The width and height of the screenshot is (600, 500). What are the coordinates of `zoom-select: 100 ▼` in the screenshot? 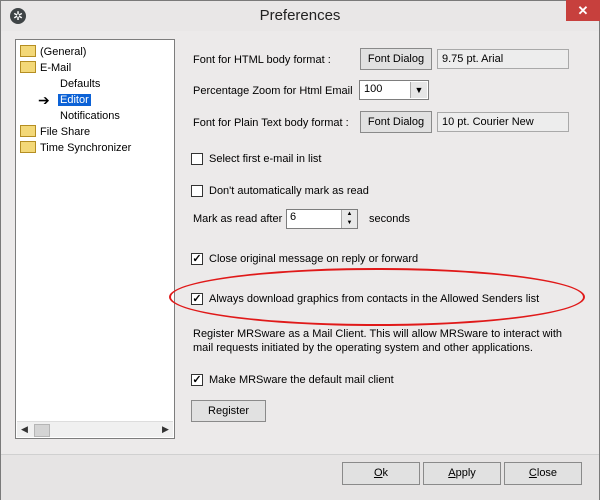 It's located at (394, 90).